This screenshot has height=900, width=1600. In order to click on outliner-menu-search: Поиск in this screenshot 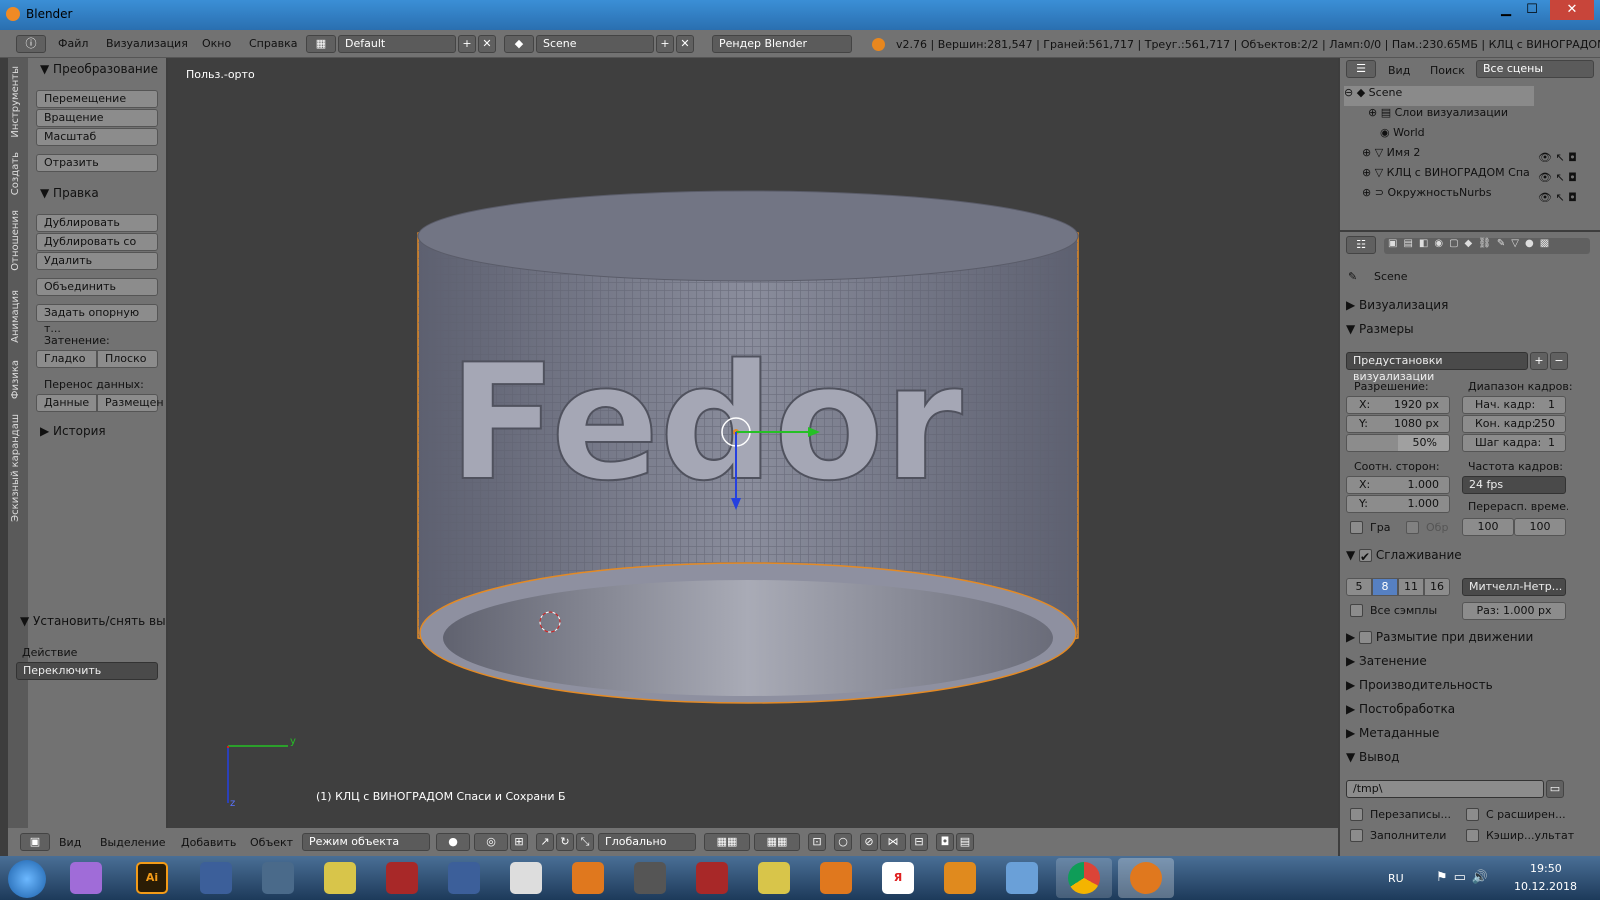, I will do `click(1447, 70)`.